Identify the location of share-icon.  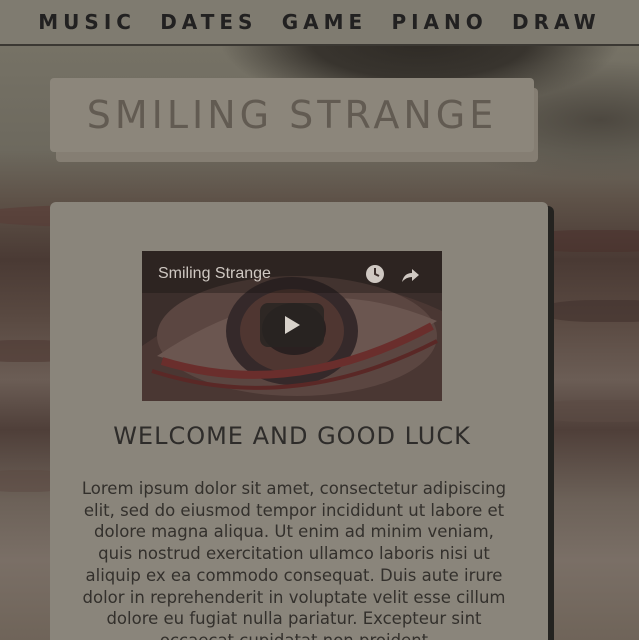
(410, 275).